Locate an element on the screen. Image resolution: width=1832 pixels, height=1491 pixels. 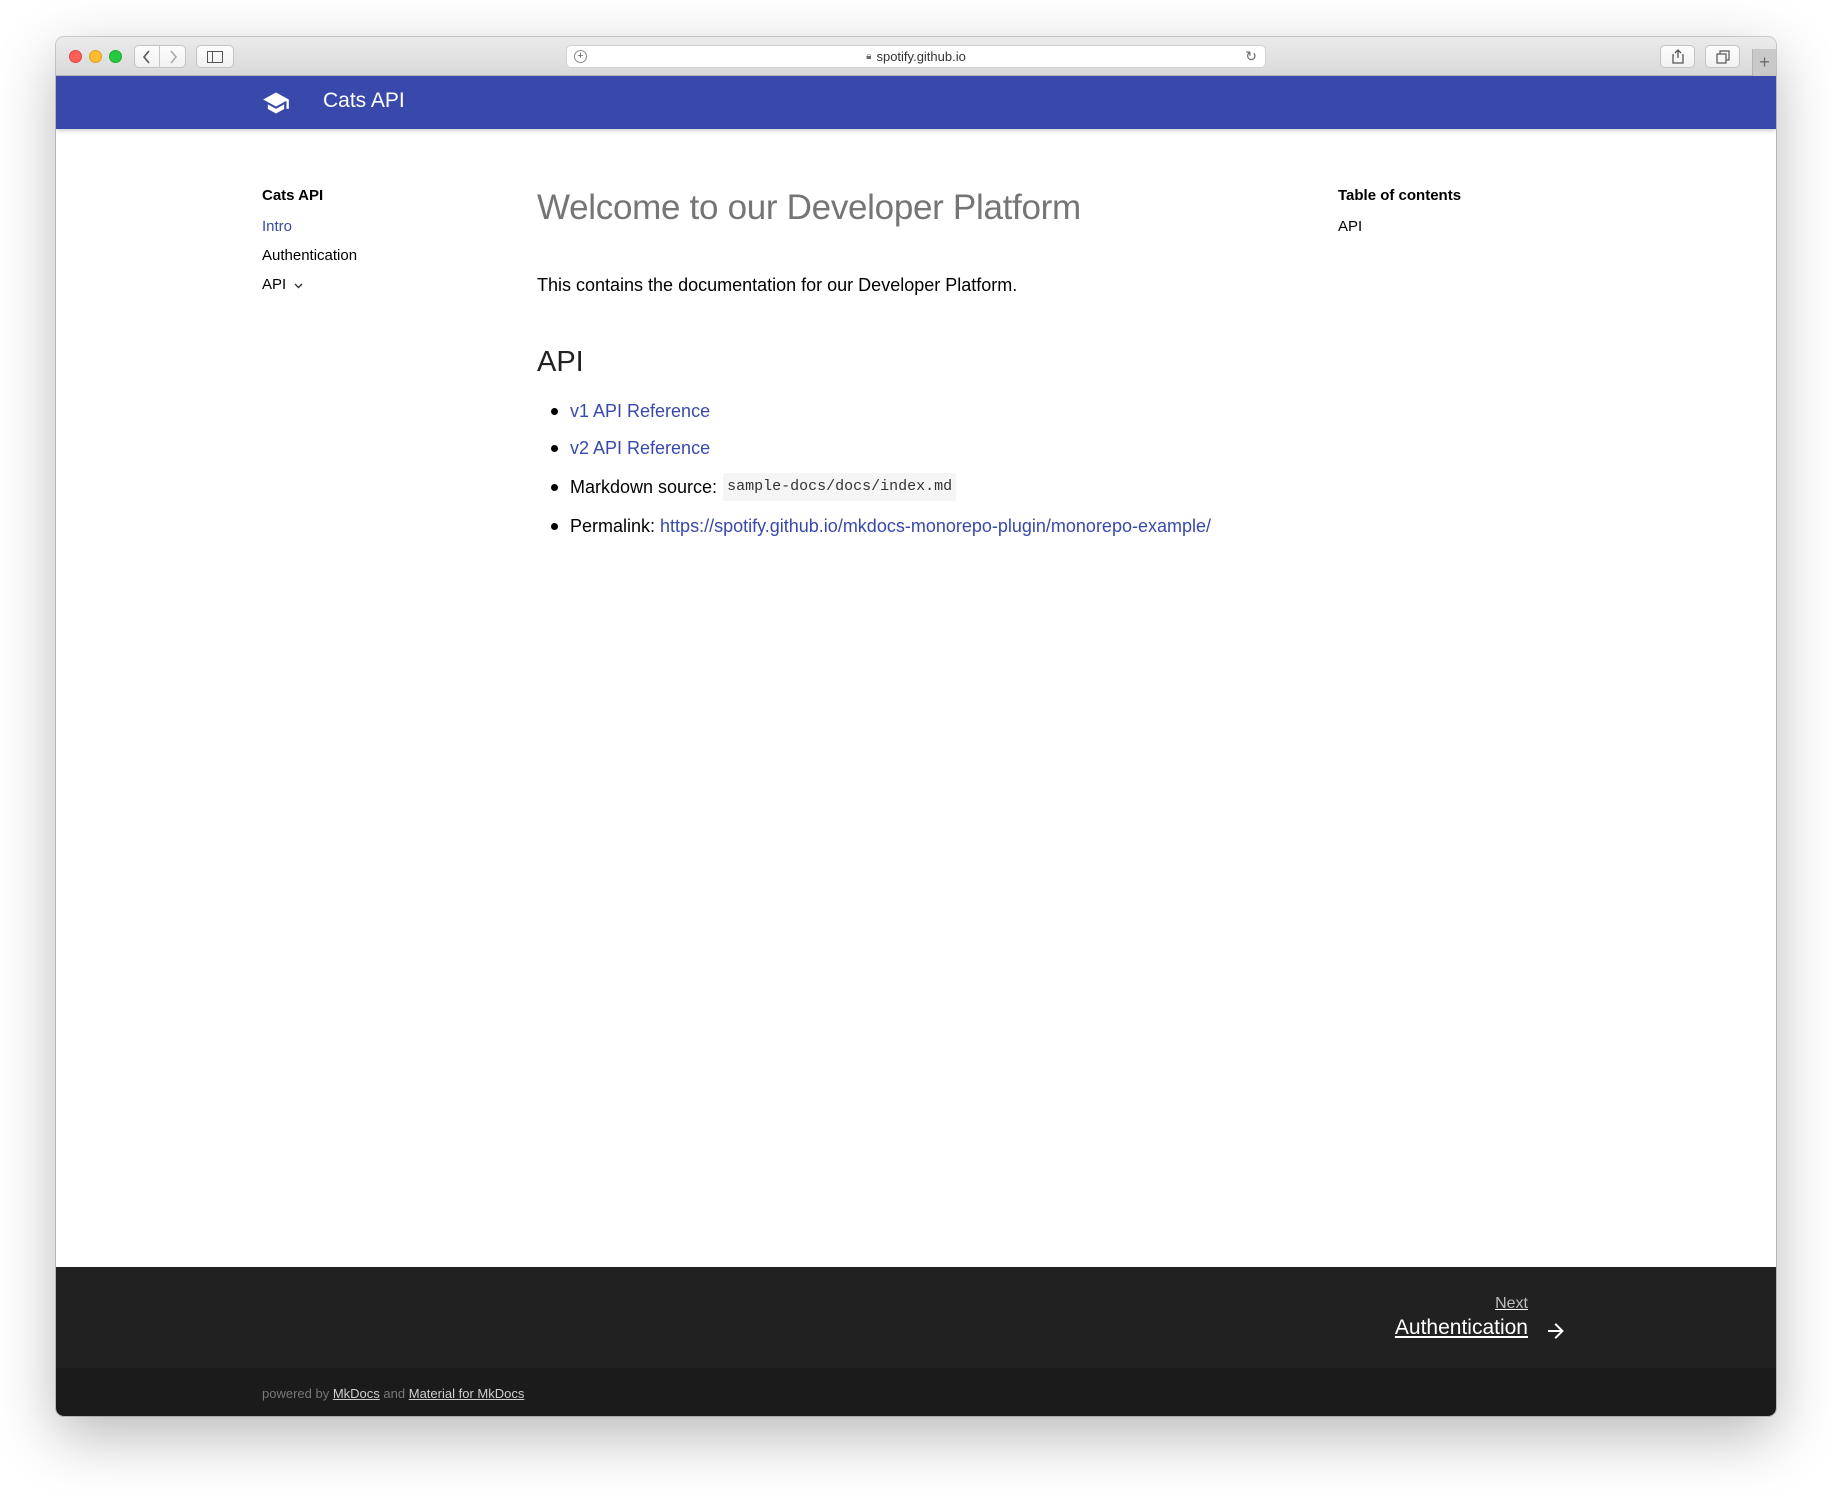
powered-by-label: powered by is located at coordinates (296, 1393).